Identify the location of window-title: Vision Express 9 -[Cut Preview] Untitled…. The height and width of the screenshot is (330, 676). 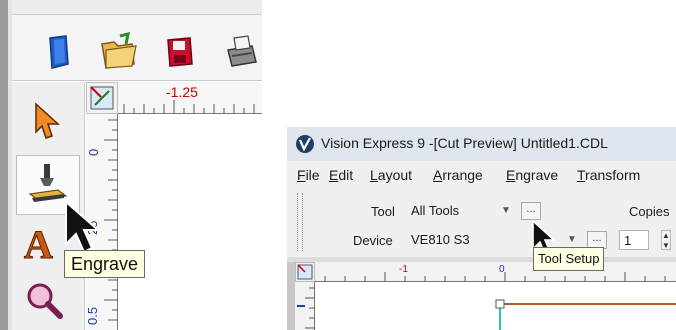
(464, 143).